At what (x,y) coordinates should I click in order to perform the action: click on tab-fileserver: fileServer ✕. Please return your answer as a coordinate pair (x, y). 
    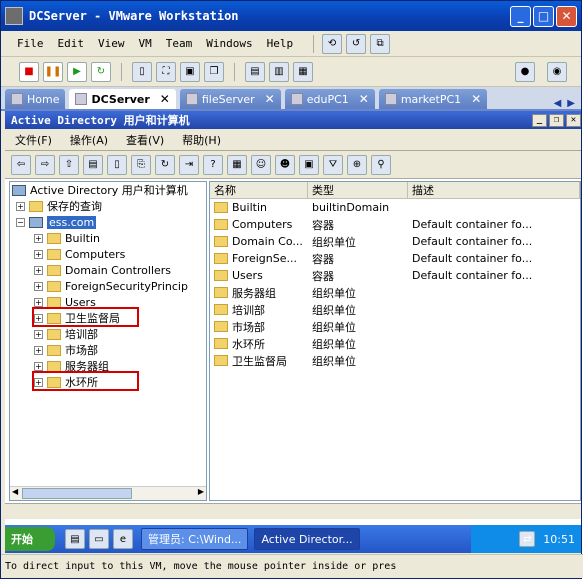
    Looking at the image, I should click on (230, 99).